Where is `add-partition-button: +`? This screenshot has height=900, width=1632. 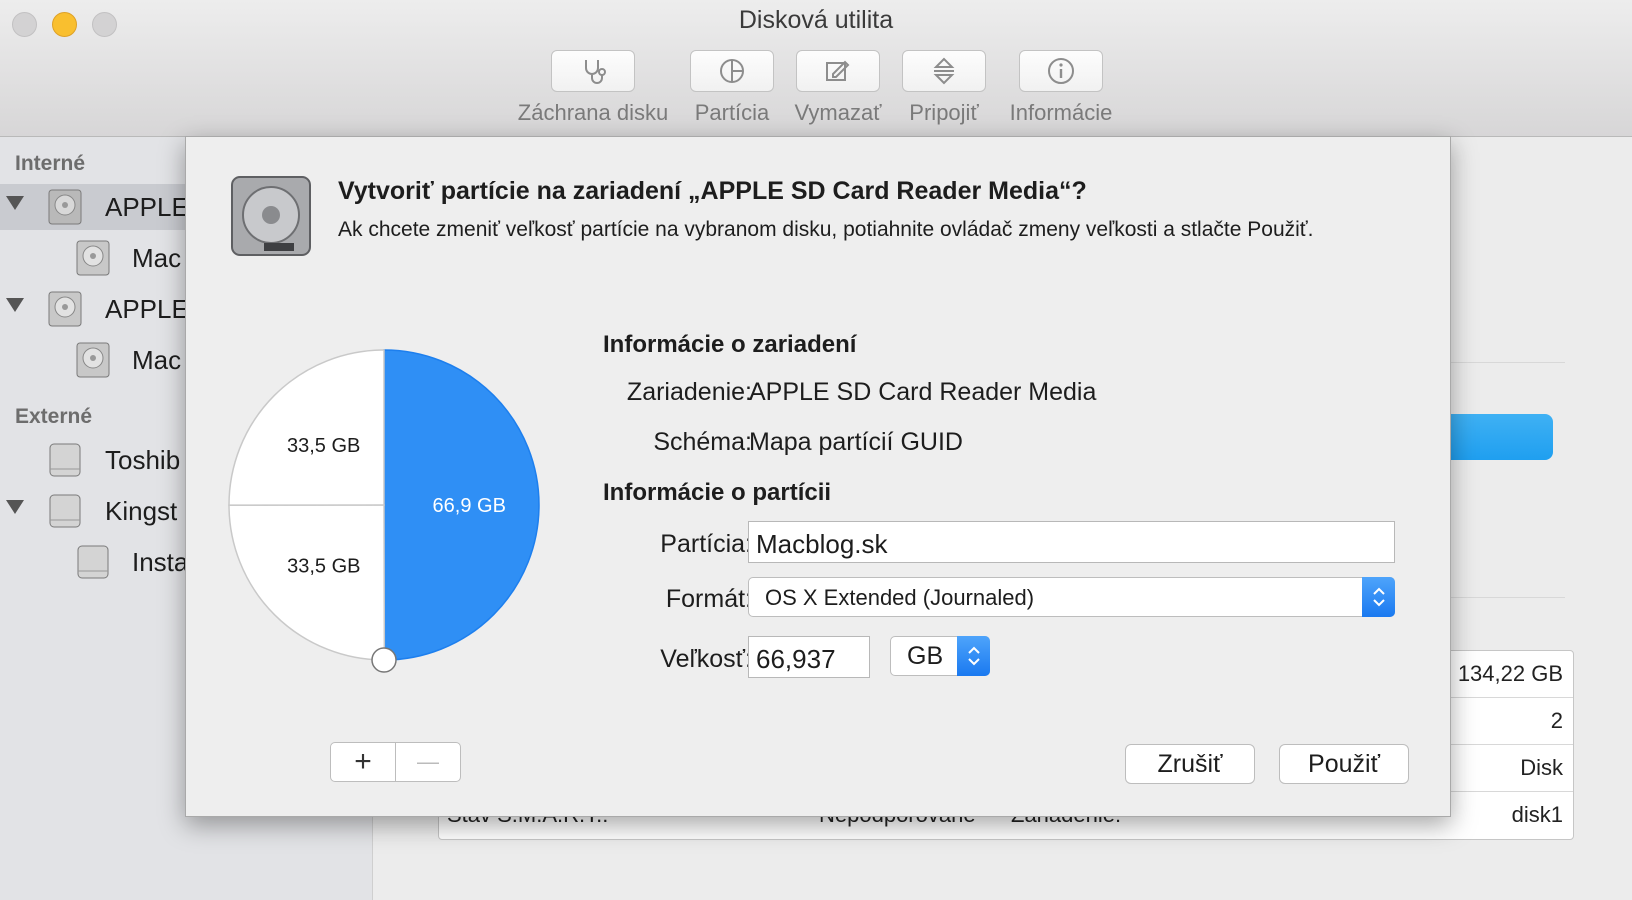 add-partition-button: + is located at coordinates (363, 762).